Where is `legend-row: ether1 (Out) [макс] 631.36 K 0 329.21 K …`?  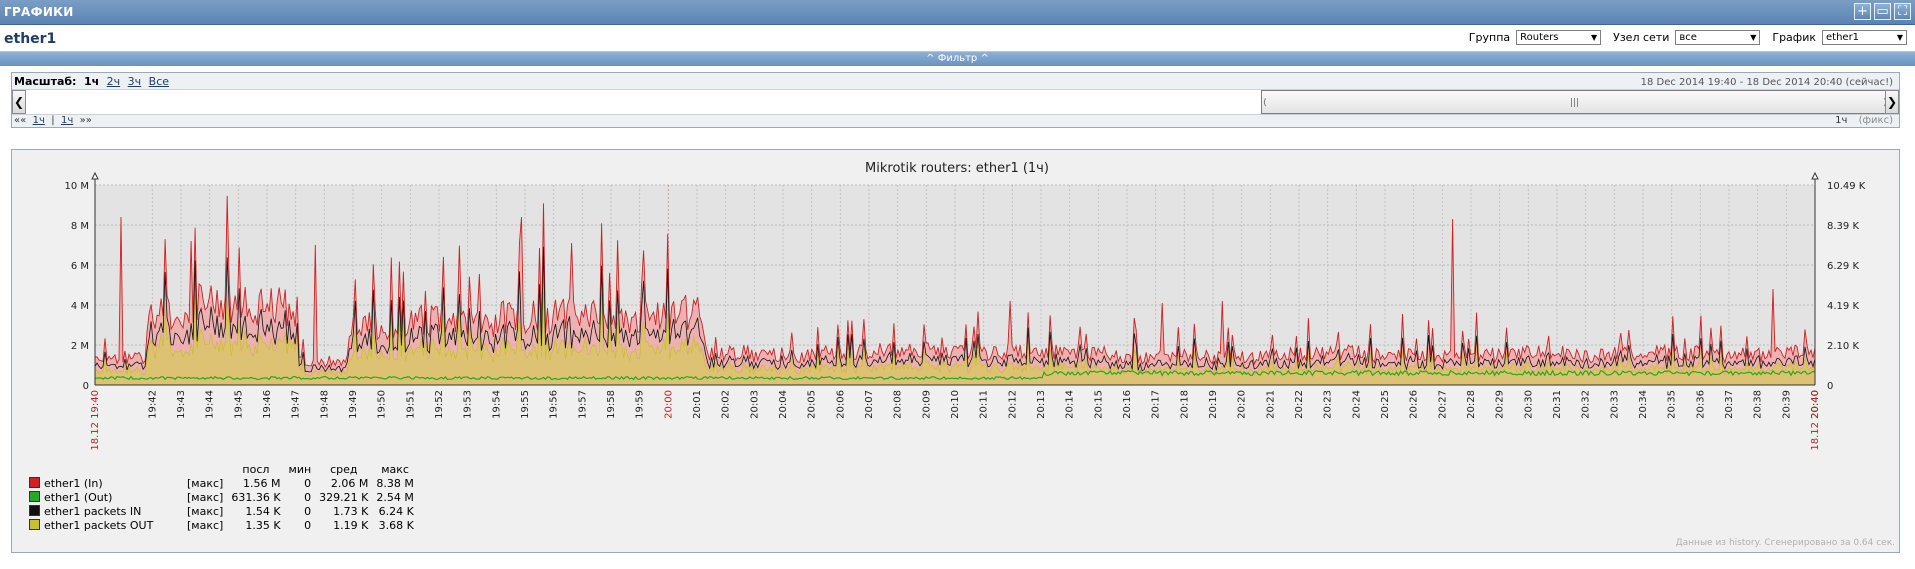
legend-row: ether1 (Out) [макс] 631.36 K 0 329.21 K … is located at coordinates (221, 498).